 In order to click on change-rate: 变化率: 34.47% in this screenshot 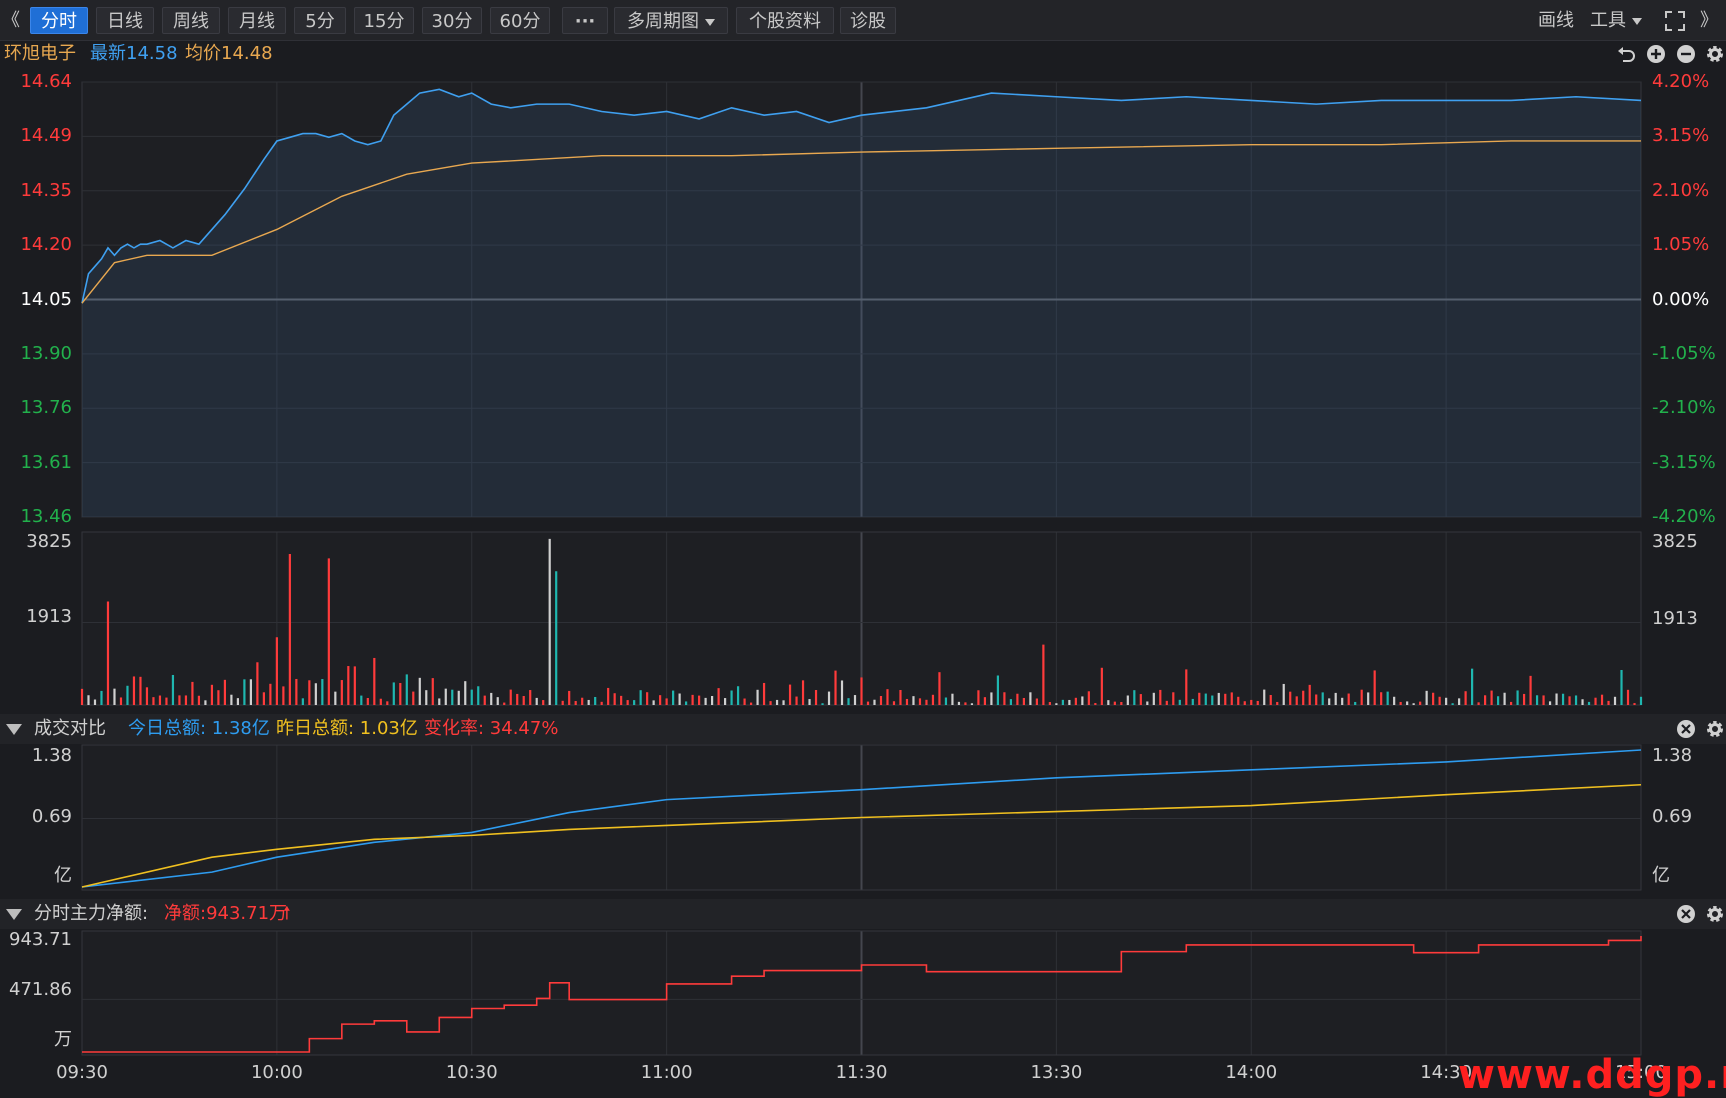, I will do `click(491, 728)`.